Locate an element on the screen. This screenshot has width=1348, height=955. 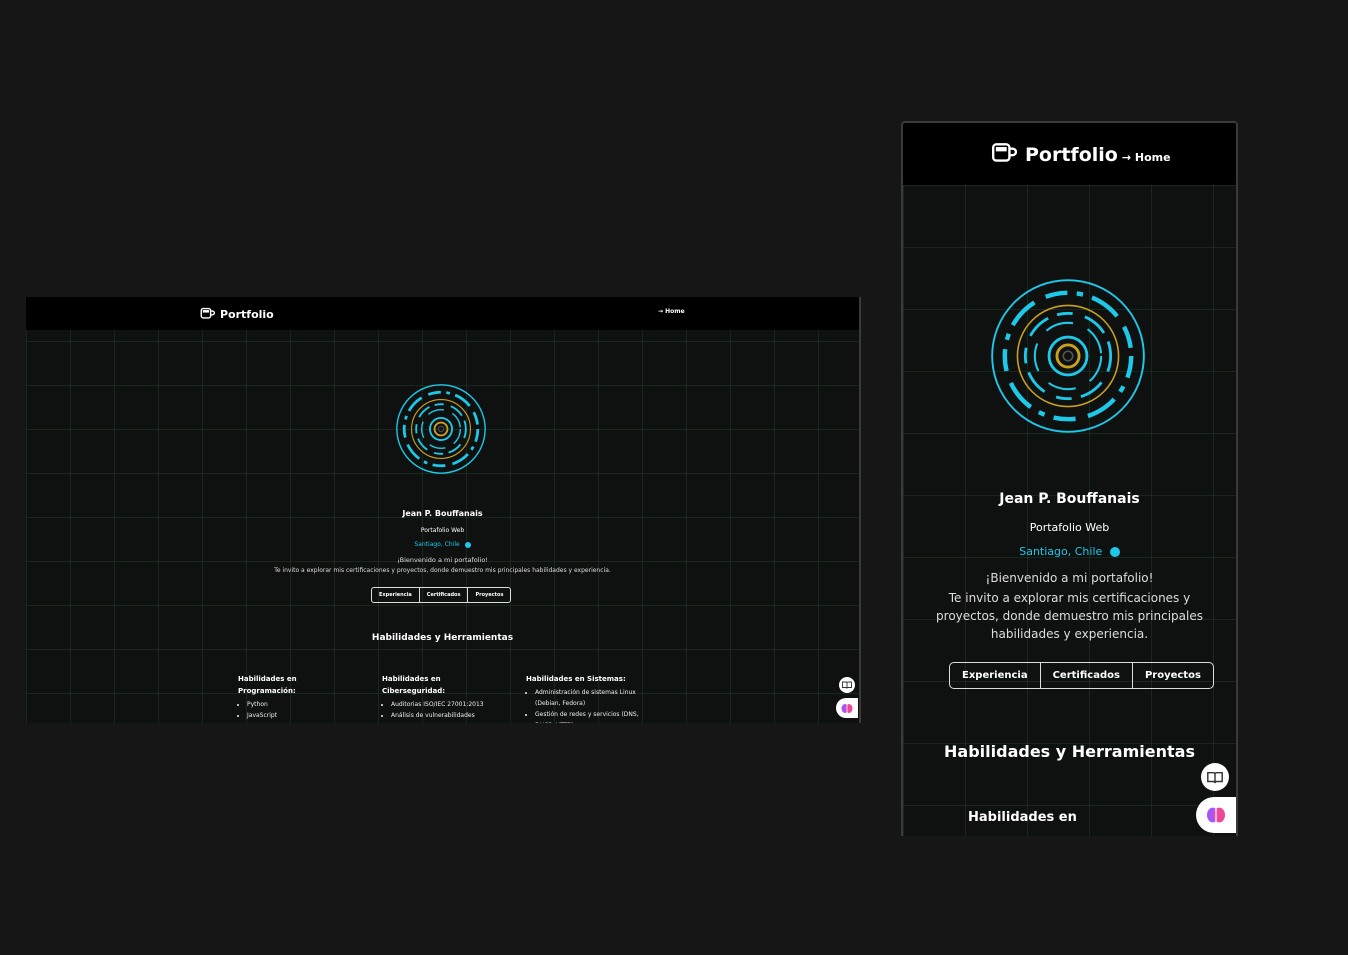
list-item: JavaScript is located at coordinates (287, 715).